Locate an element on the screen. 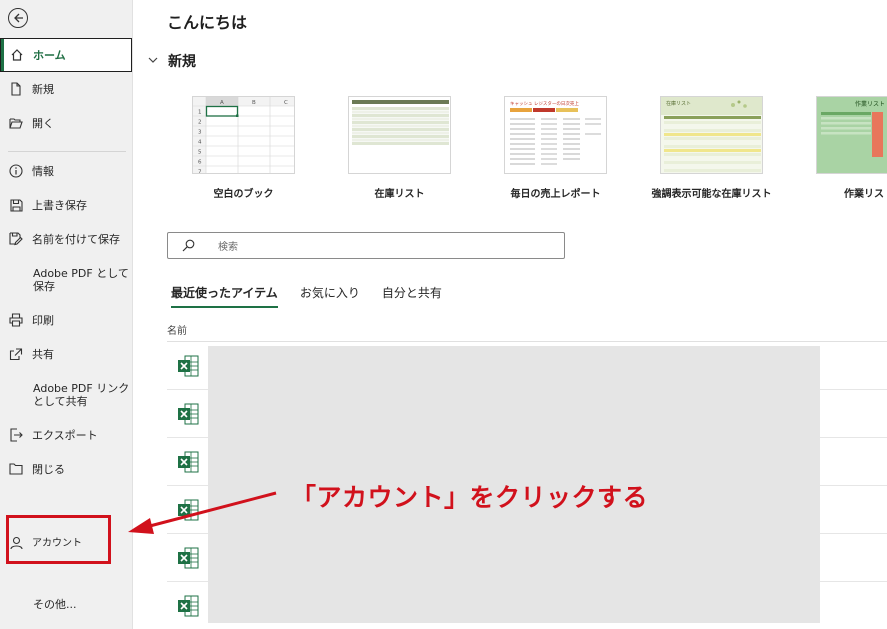  search-icon is located at coordinates (188, 245).